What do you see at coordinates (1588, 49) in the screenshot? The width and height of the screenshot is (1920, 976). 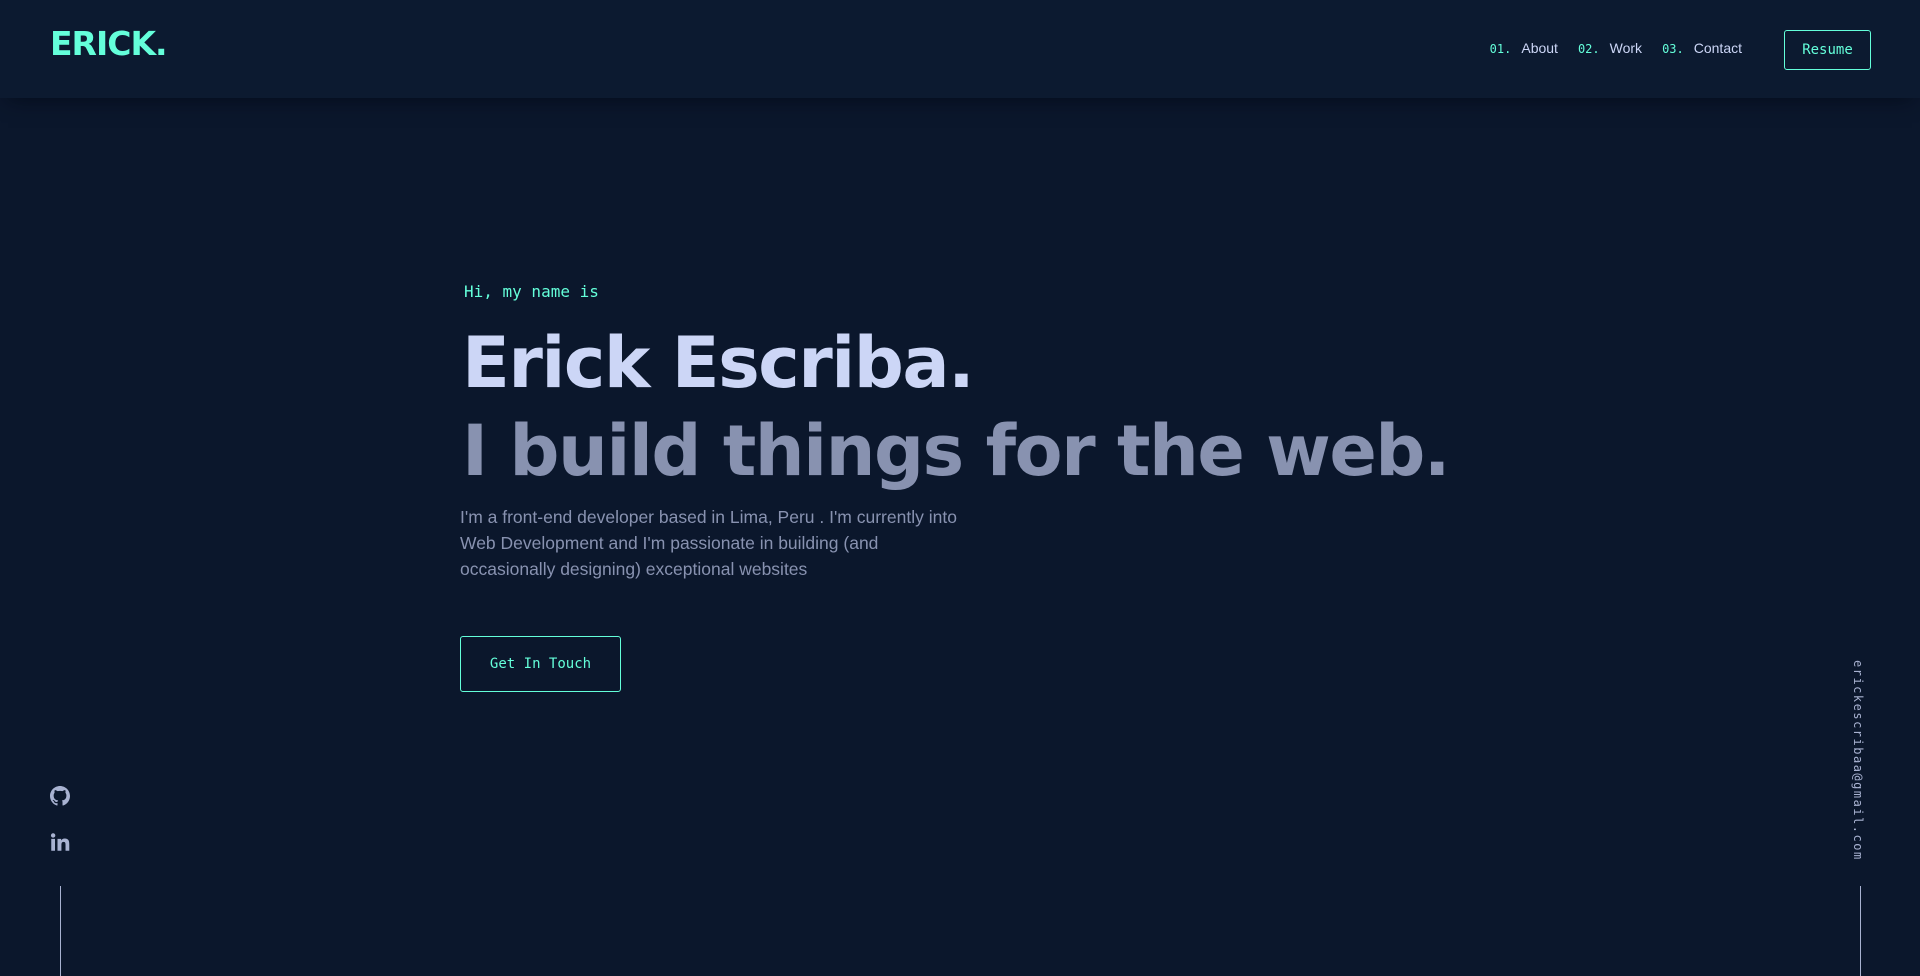 I see `nav-item-number: 02.` at bounding box center [1588, 49].